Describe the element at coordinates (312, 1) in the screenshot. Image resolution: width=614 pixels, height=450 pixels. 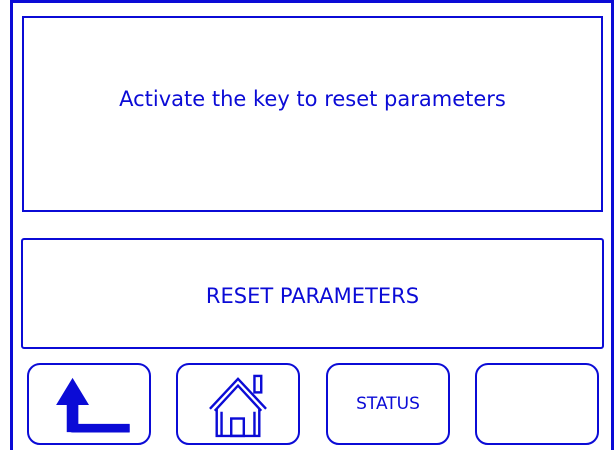
I see `frame-top-border` at that location.